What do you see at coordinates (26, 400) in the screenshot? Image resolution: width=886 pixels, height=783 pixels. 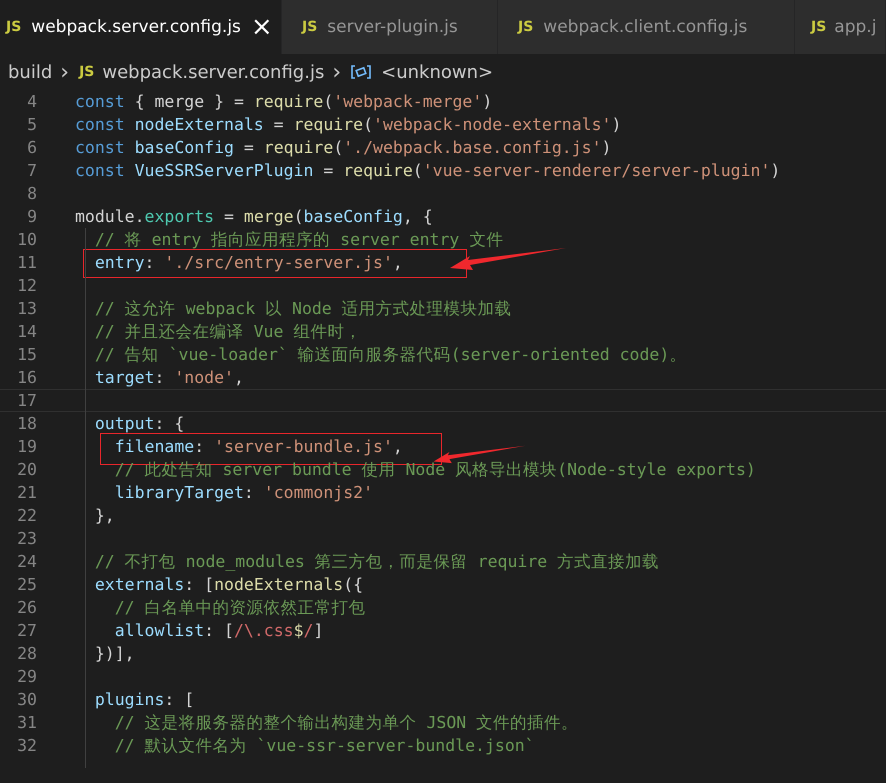 I see `line-number: 17` at bounding box center [26, 400].